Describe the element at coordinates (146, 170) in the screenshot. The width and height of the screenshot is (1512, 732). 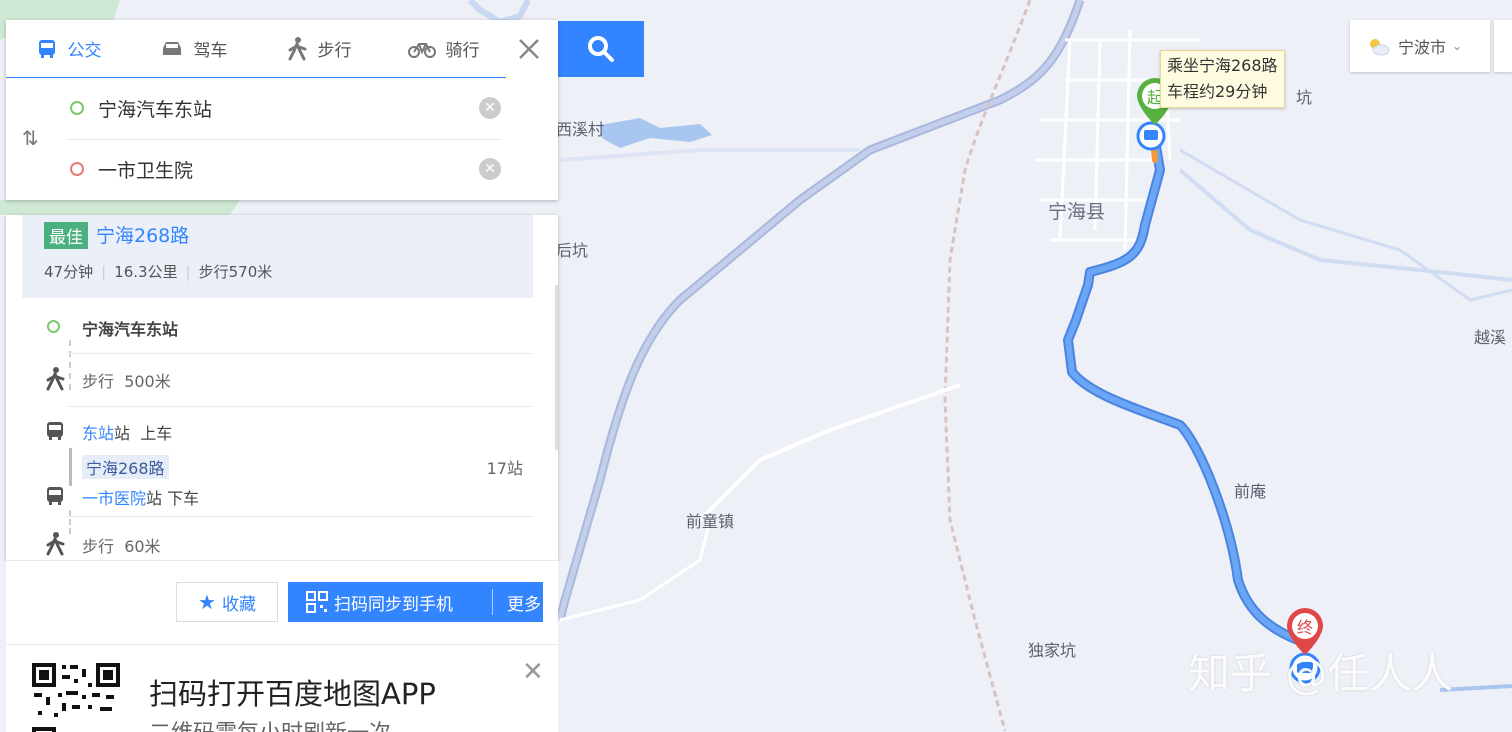
I see `destination-value: 一市卫生院` at that location.